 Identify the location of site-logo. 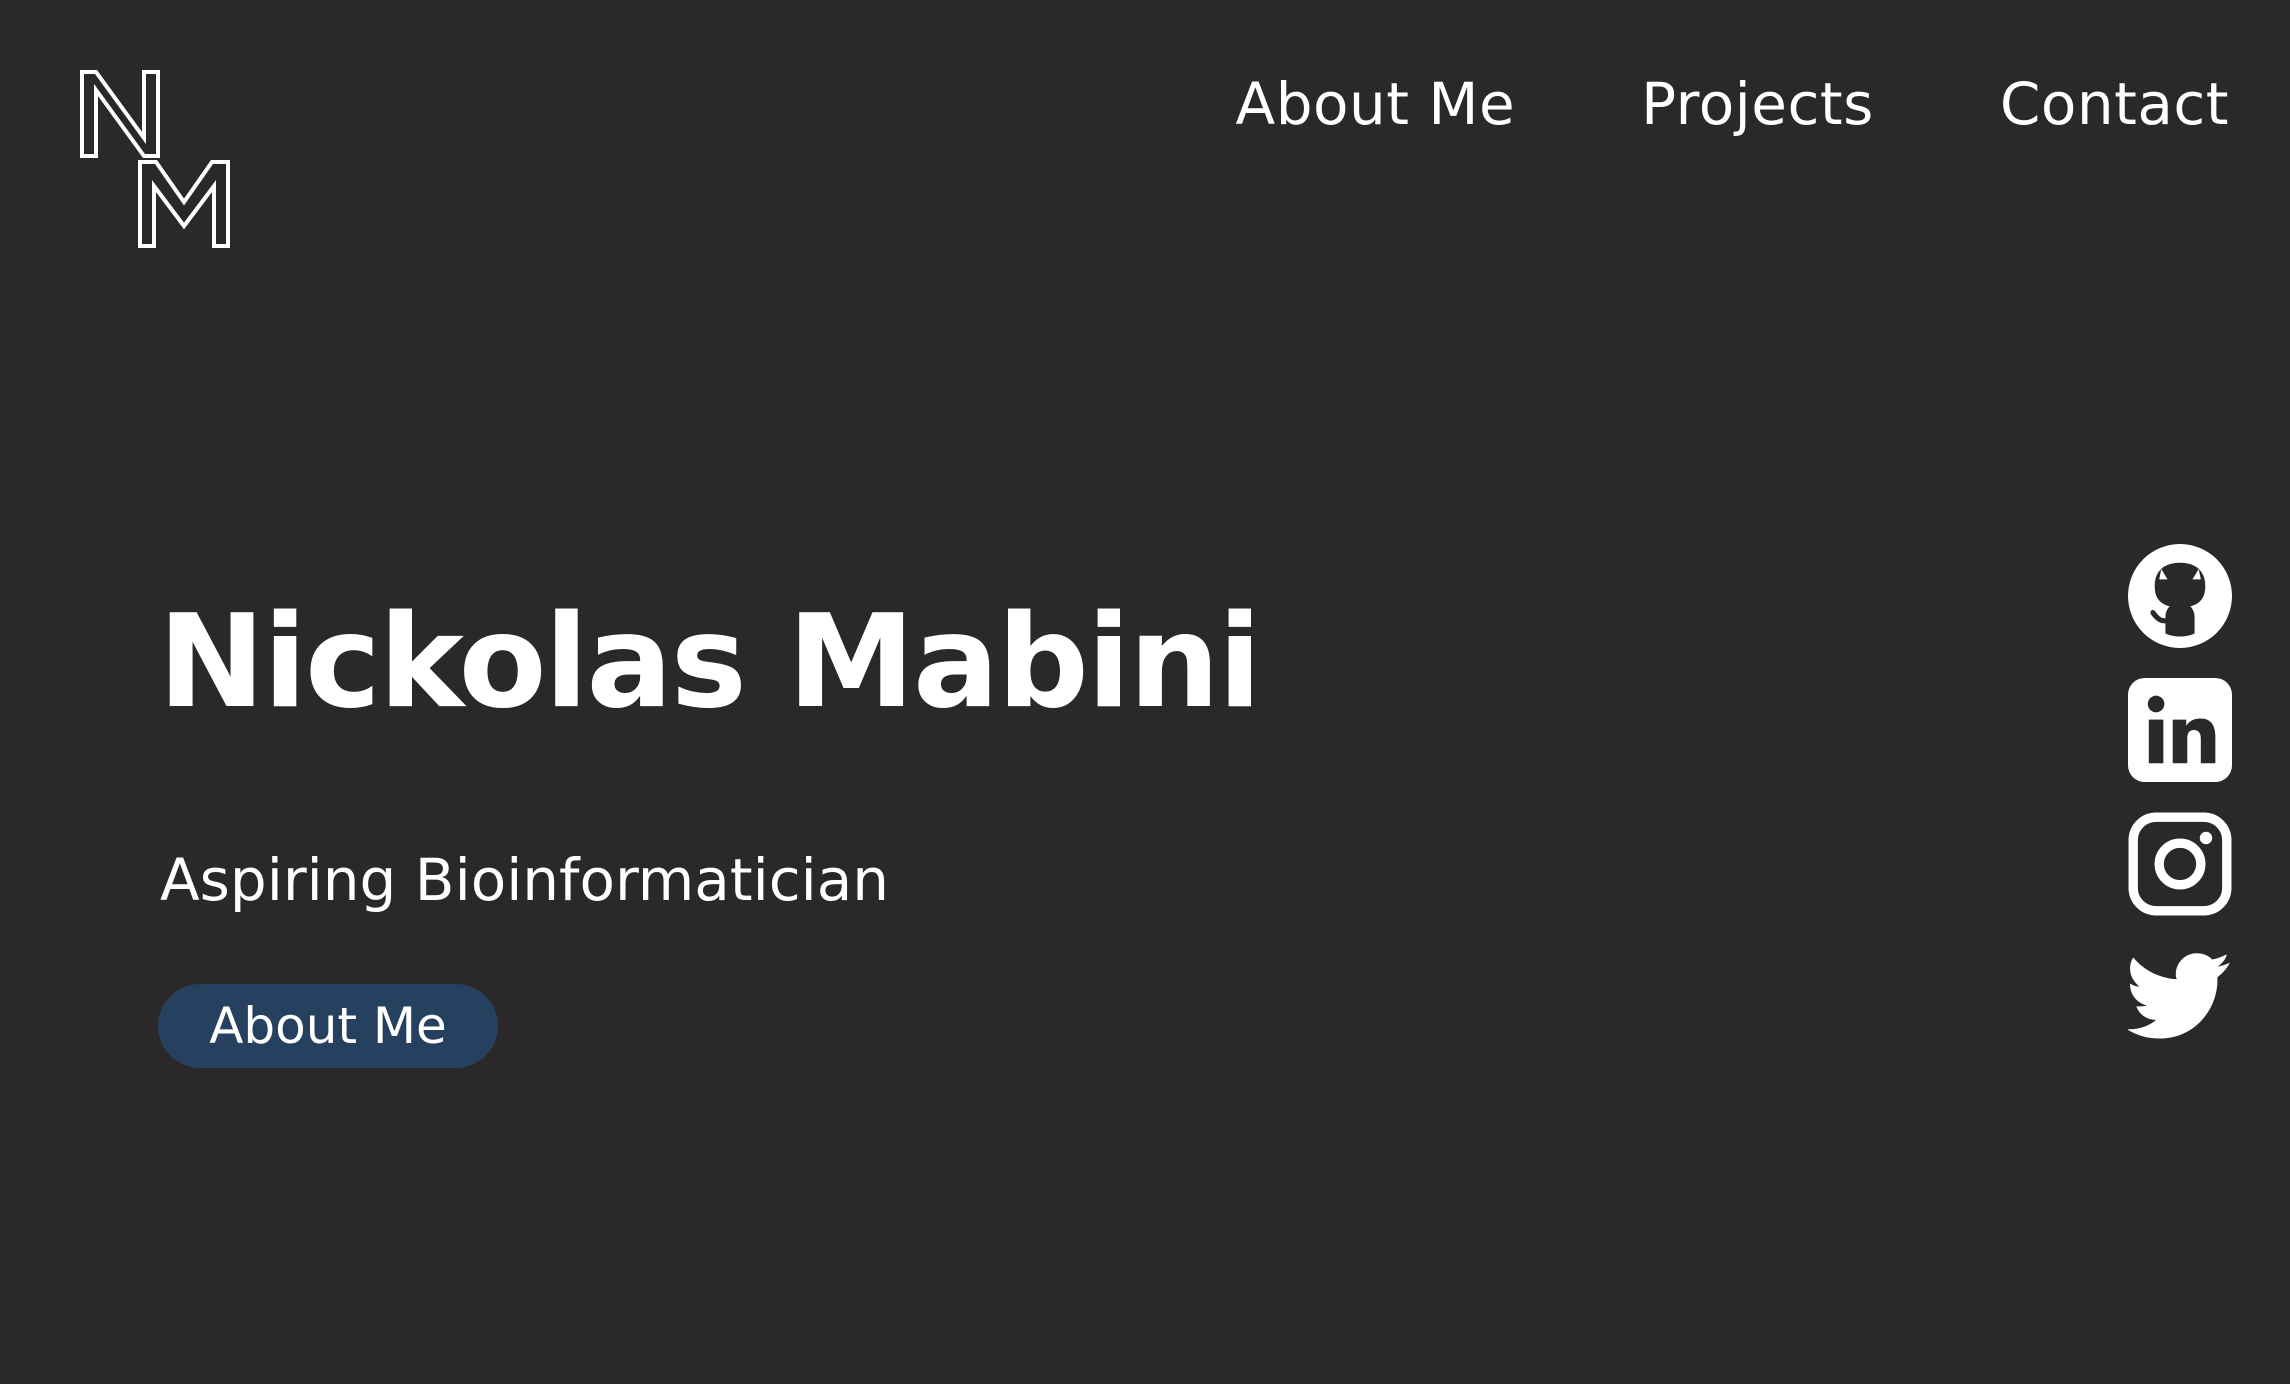
(155, 159).